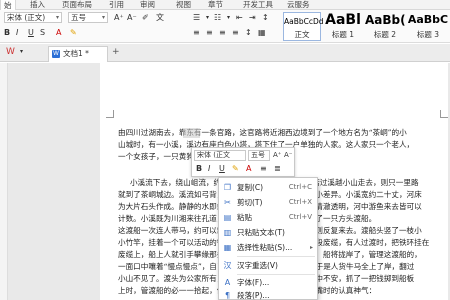 The height and width of the screenshot is (300, 450). What do you see at coordinates (37, 5) in the screenshot?
I see `tab-insert: 插入` at bounding box center [37, 5].